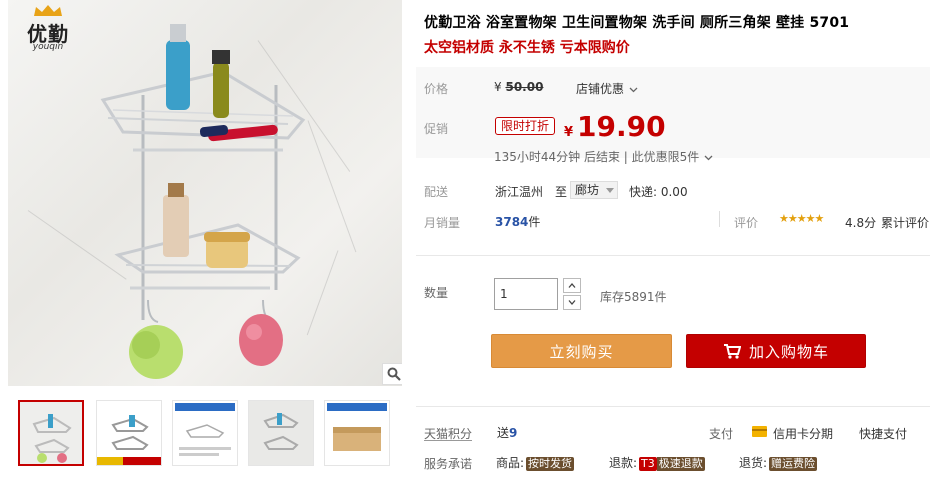  What do you see at coordinates (436, 129) in the screenshot?
I see `promo-label: 促销` at bounding box center [436, 129].